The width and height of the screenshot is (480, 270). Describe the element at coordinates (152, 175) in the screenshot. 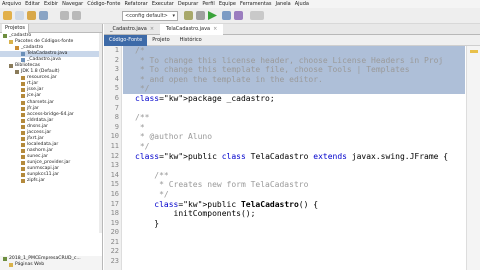

I see `code-line-text: /**` at that location.